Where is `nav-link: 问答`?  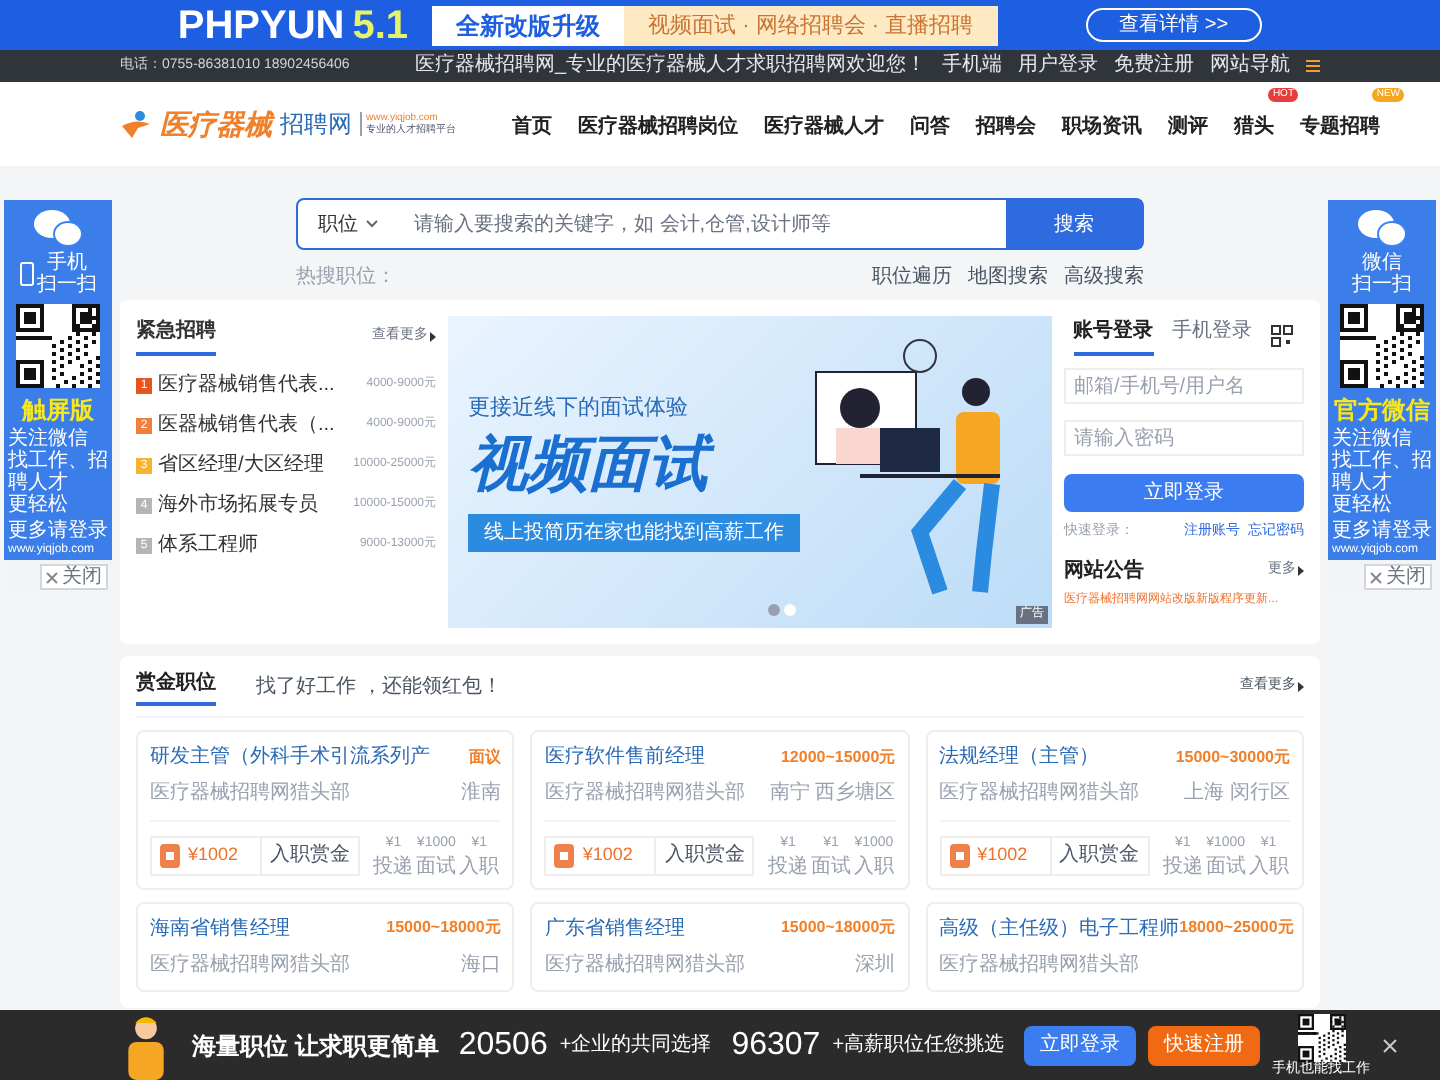 nav-link: 问答 is located at coordinates (930, 127).